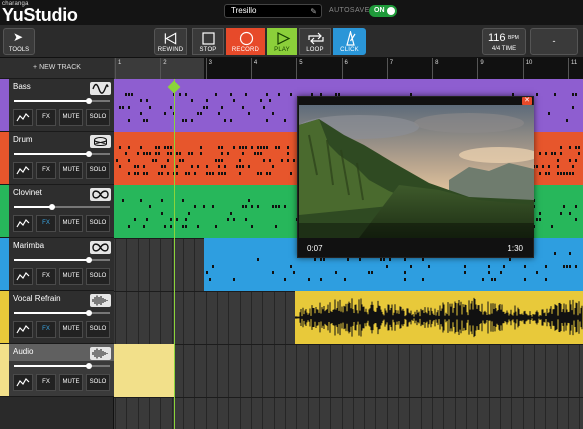 This screenshot has width=583, height=429. What do you see at coordinates (37, 298) in the screenshot?
I see `track-name: Vocal Refrain` at bounding box center [37, 298].